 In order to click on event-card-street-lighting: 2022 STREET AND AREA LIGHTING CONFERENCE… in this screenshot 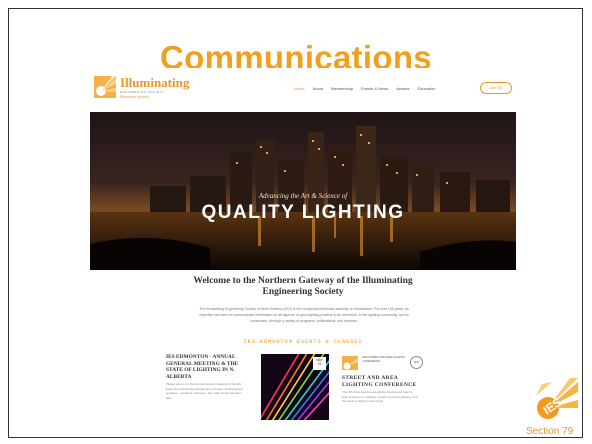, I will do `click(386, 387)`.